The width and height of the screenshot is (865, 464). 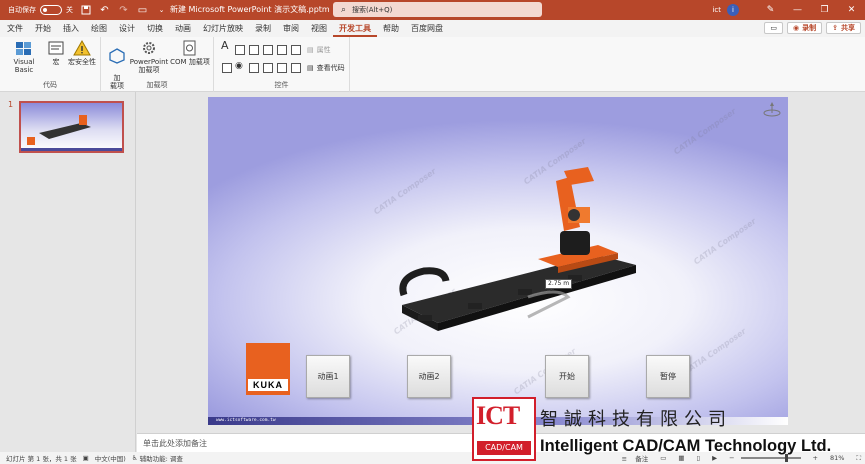 I want to click on code-group-label: 代码, so click(x=50, y=85).